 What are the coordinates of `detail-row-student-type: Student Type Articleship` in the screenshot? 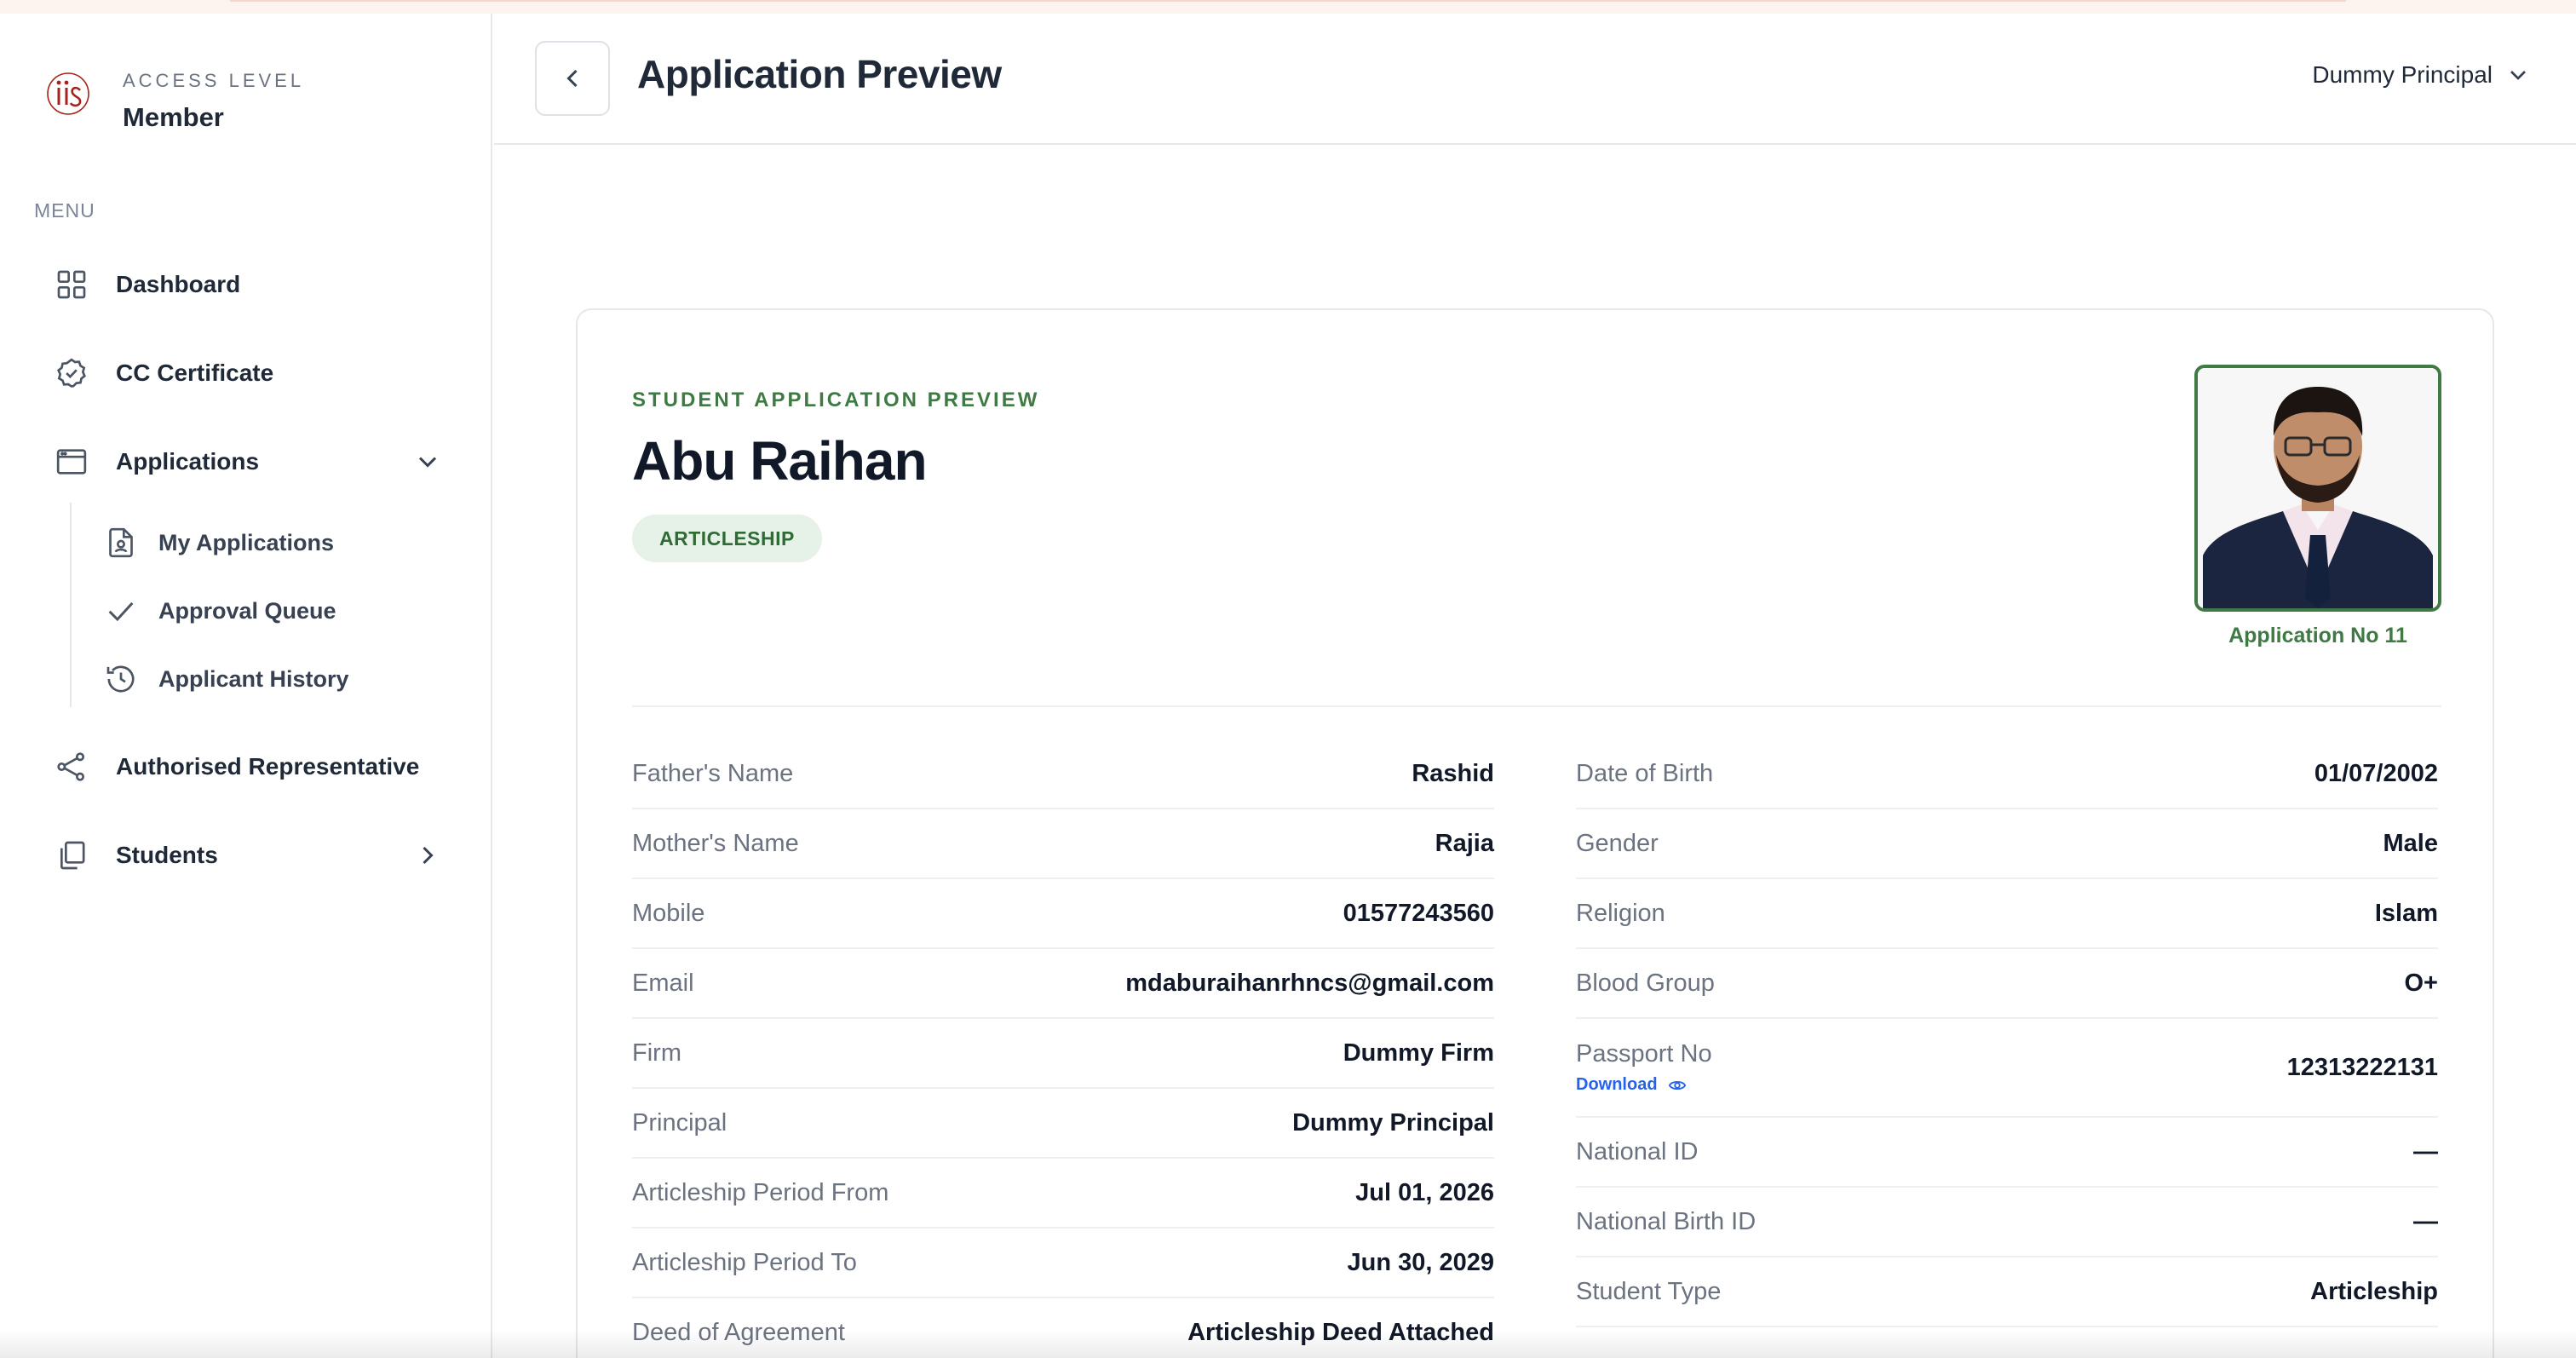 It's located at (2007, 1292).